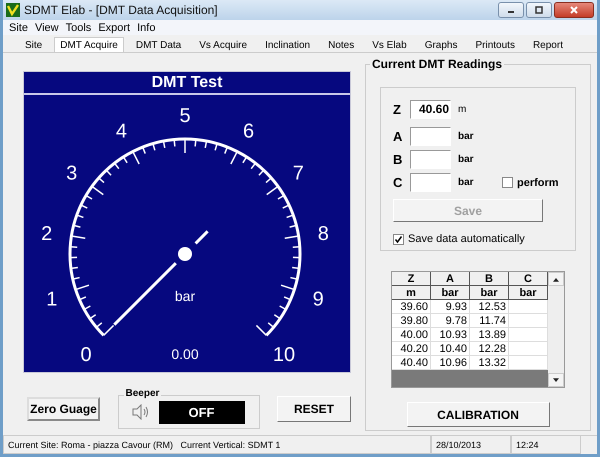 The height and width of the screenshot is (457, 600). Describe the element at coordinates (139, 412) in the screenshot. I see `speaker-icon` at that location.